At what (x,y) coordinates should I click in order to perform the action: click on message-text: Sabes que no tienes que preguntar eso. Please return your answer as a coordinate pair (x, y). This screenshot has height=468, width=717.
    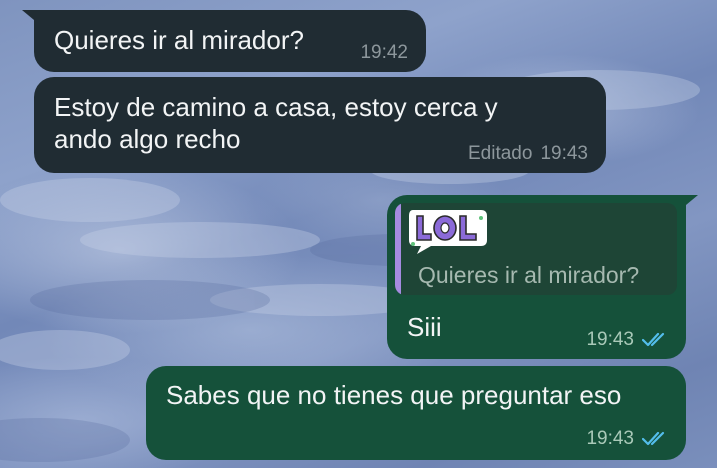
    Looking at the image, I should click on (394, 395).